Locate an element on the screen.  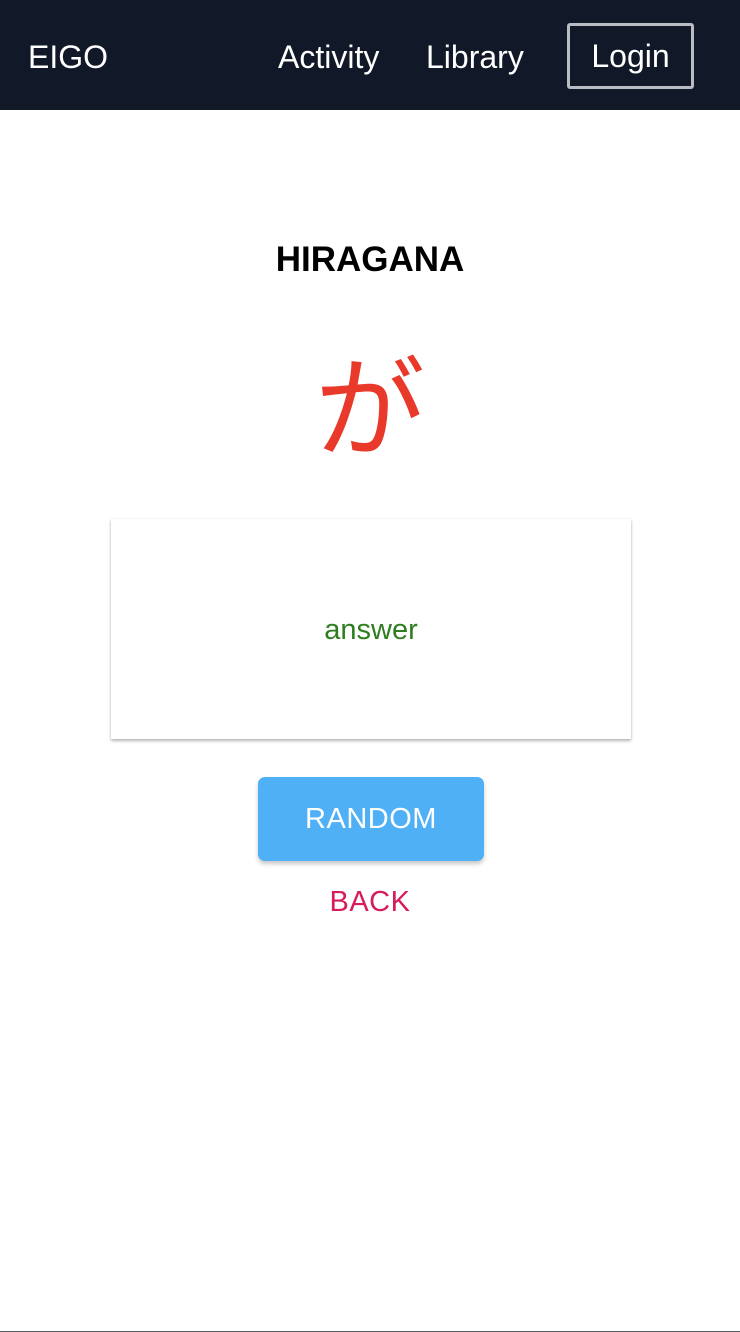
page-title: HIRAGANA is located at coordinates (370, 259).